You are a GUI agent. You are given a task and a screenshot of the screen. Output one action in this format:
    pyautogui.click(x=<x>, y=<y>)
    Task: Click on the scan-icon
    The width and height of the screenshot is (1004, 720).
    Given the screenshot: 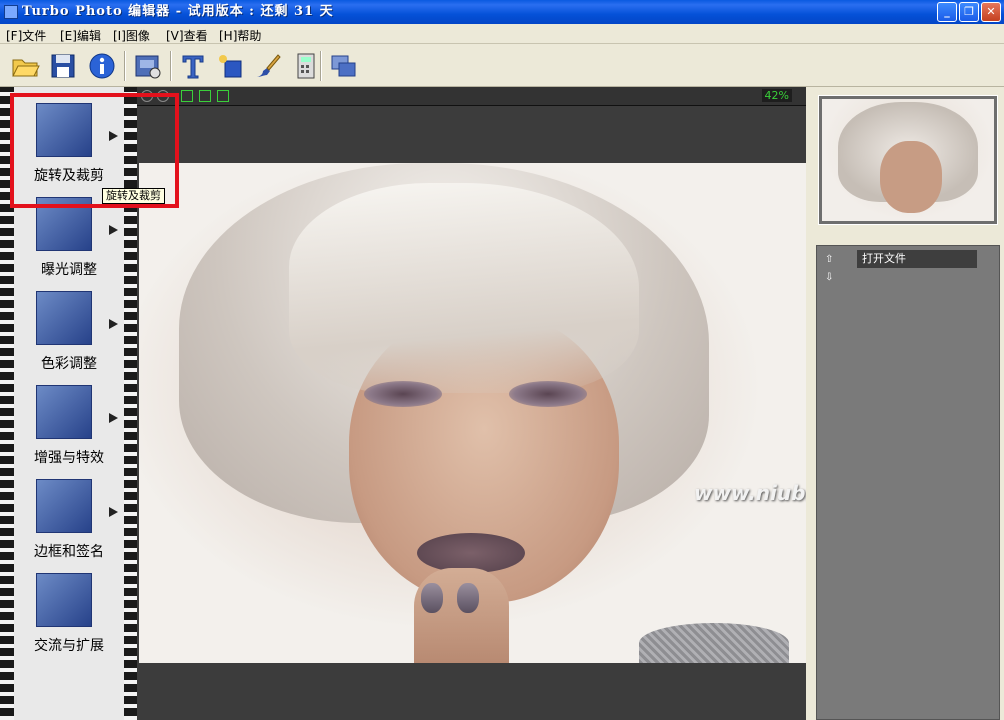 What is the action you would take?
    pyautogui.click(x=148, y=66)
    